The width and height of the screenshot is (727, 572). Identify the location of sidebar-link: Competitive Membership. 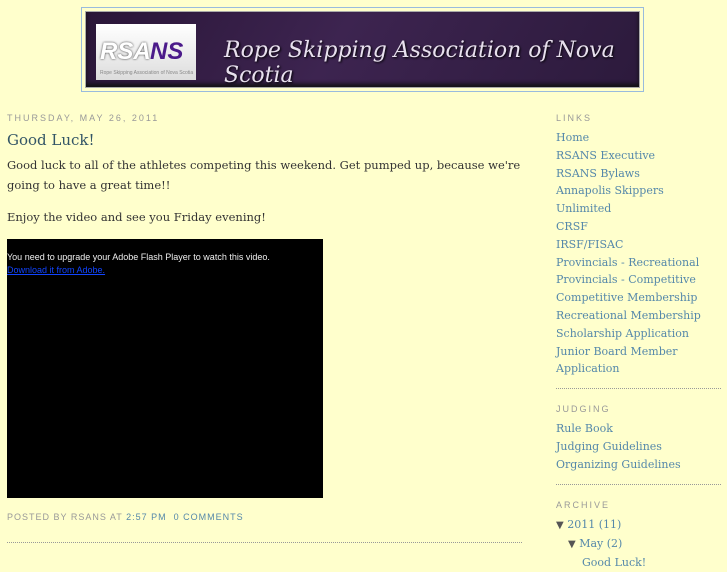
(638, 298).